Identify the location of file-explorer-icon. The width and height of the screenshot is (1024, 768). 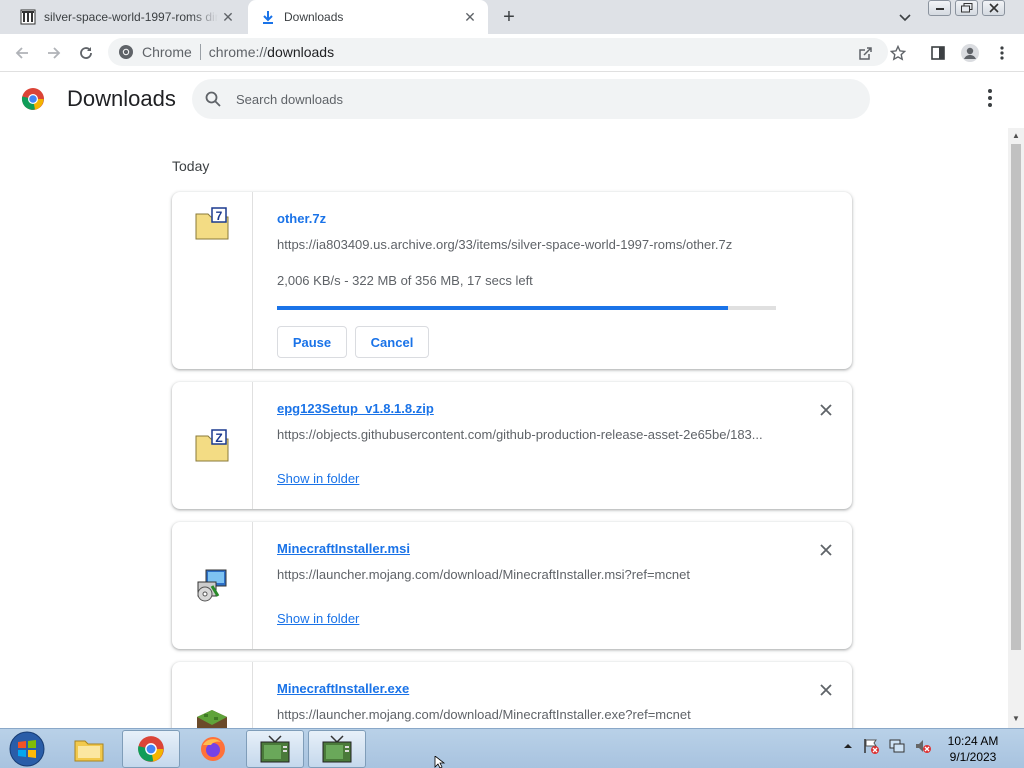
(89, 751).